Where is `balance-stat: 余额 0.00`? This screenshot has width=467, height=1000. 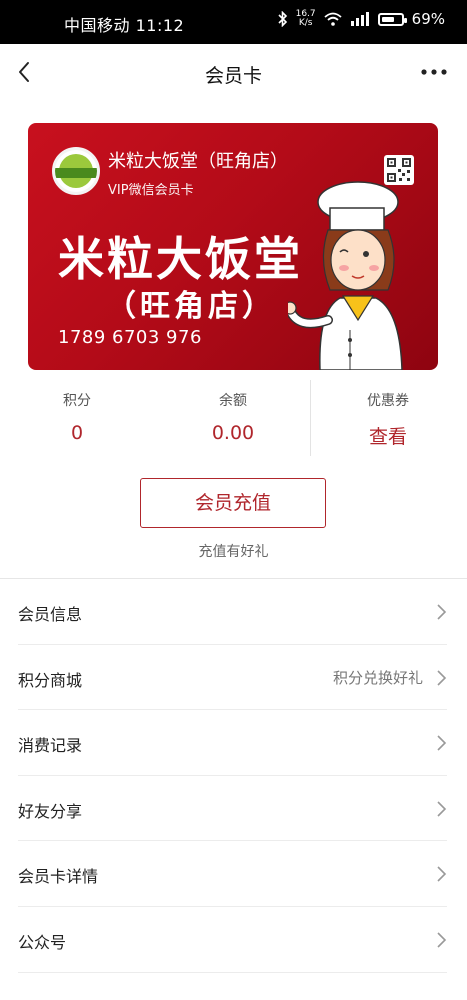
balance-stat: 余额 0.00 is located at coordinates (233, 412).